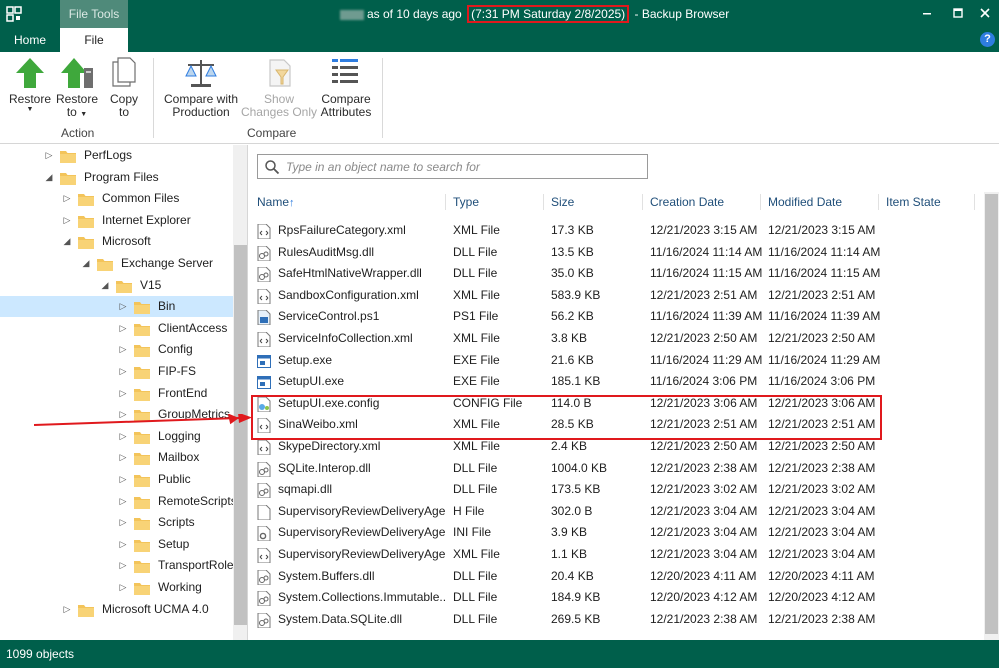  Describe the element at coordinates (824, 251) in the screenshot. I see `cell-modified: 11/16/2024 11:14 AM` at that location.